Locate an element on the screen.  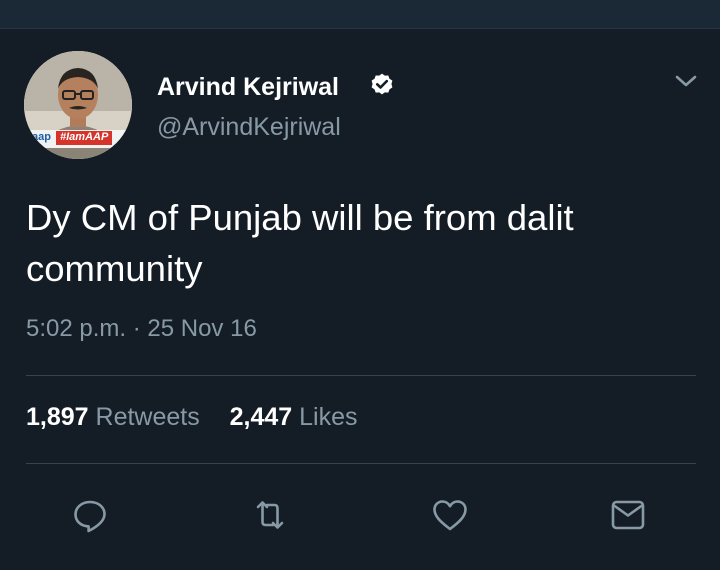
author-display-name: Arvind Kejriwal is located at coordinates (248, 87).